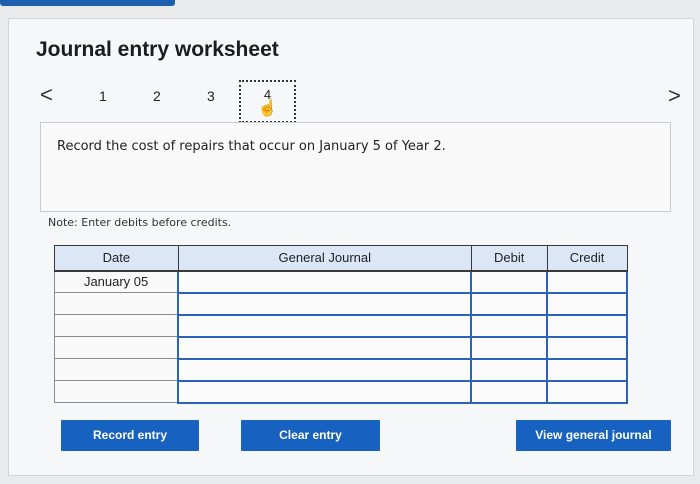 This screenshot has height=484, width=700. What do you see at coordinates (103, 96) in the screenshot?
I see `step-1: 1` at bounding box center [103, 96].